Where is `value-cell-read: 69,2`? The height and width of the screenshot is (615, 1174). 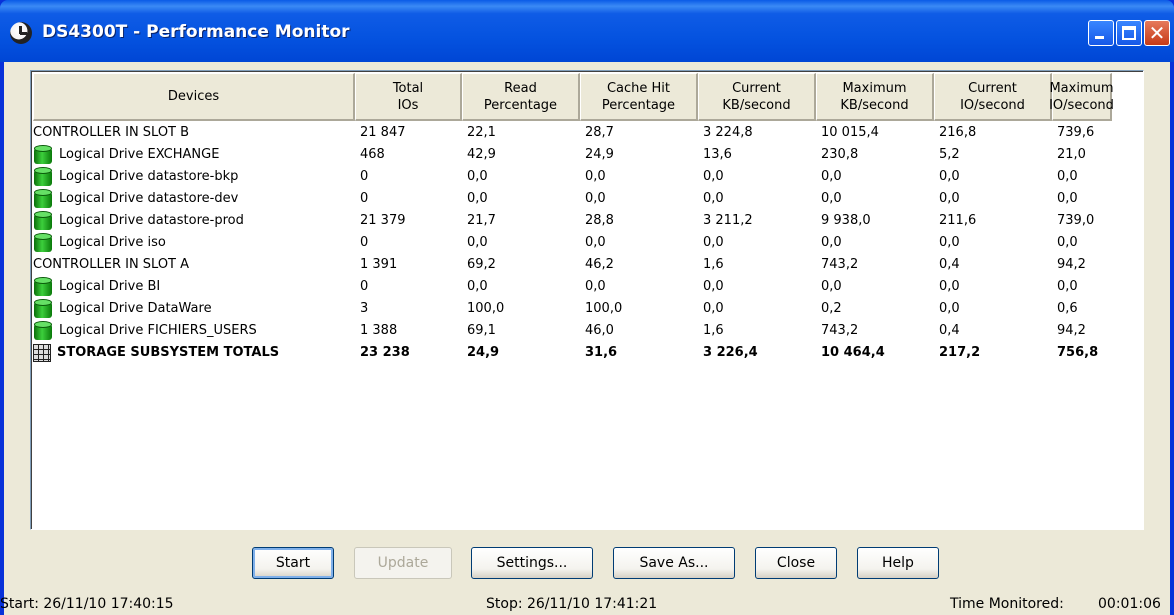
value-cell-read: 69,2 is located at coordinates (481, 264).